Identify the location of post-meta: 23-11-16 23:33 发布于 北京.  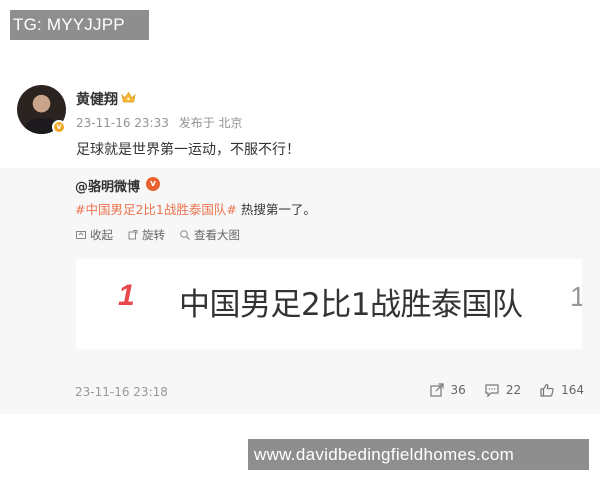
(159, 122).